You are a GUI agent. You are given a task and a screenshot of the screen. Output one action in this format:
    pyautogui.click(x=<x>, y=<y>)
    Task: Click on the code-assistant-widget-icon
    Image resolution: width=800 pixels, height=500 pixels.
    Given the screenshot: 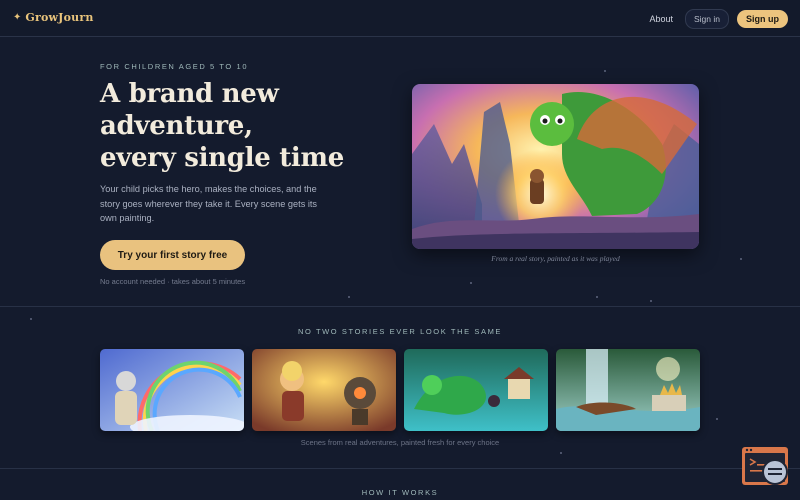 What is the action you would take?
    pyautogui.click(x=765, y=466)
    